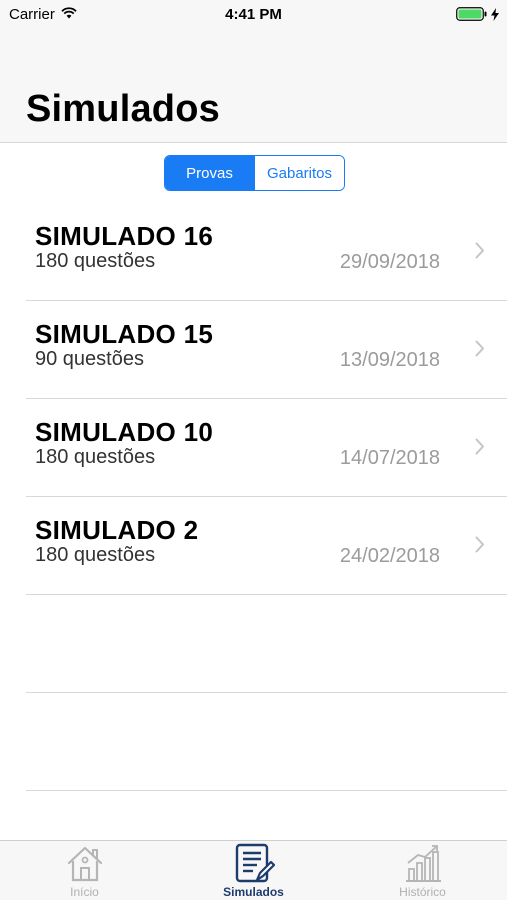  I want to click on navigation-header: Simulados, so click(253, 85).